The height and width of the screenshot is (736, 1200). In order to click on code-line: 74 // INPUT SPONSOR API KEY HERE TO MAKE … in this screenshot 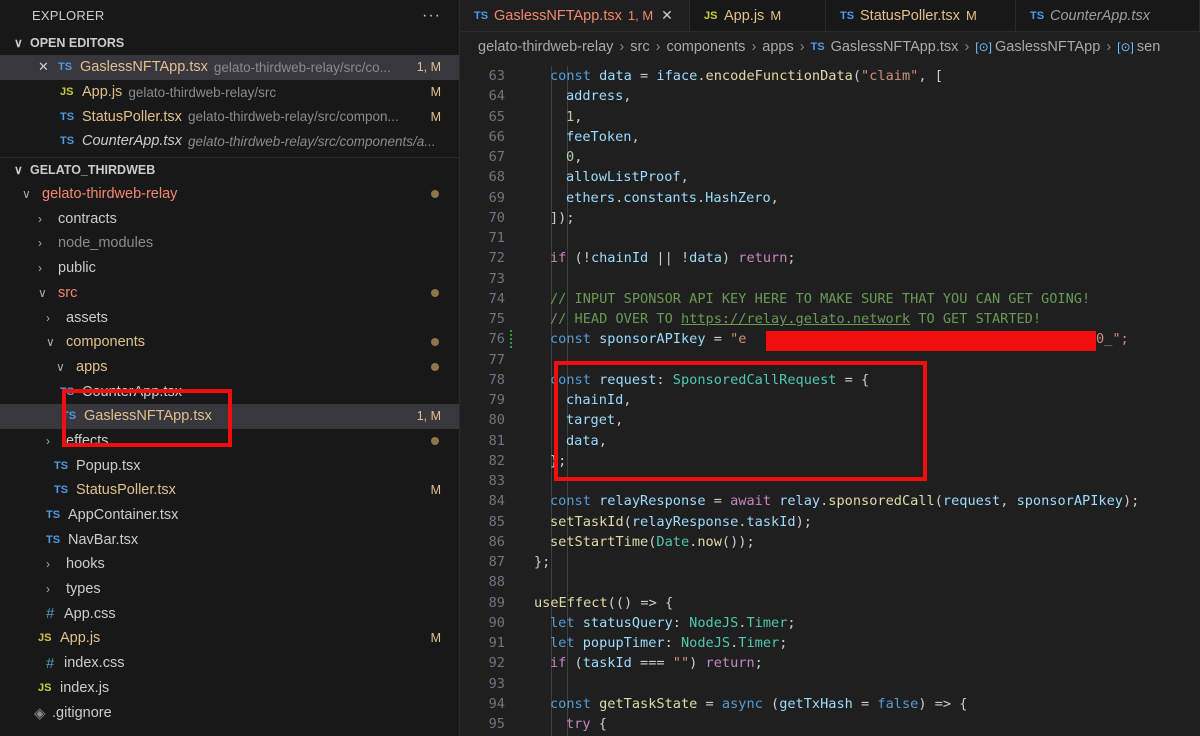, I will do `click(830, 299)`.